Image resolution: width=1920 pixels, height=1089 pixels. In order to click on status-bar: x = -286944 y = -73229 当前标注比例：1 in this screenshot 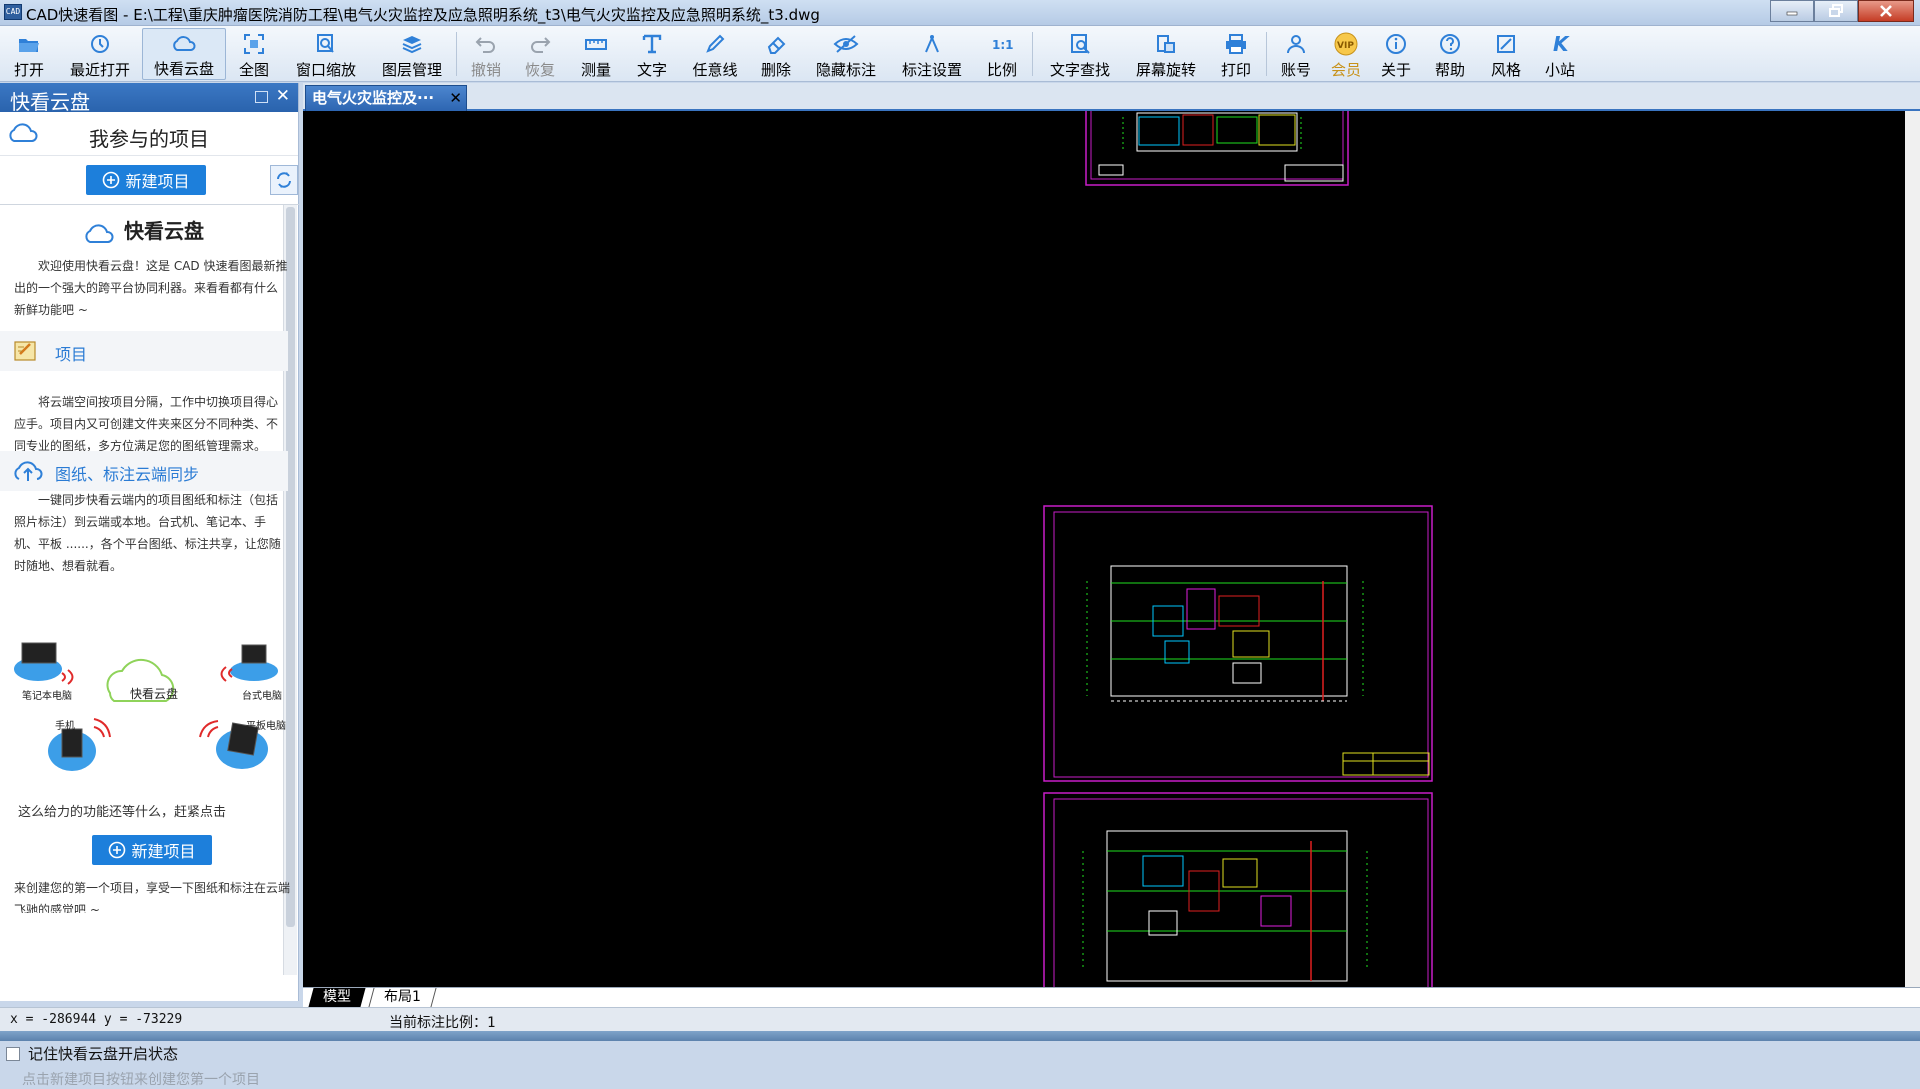, I will do `click(960, 1019)`.